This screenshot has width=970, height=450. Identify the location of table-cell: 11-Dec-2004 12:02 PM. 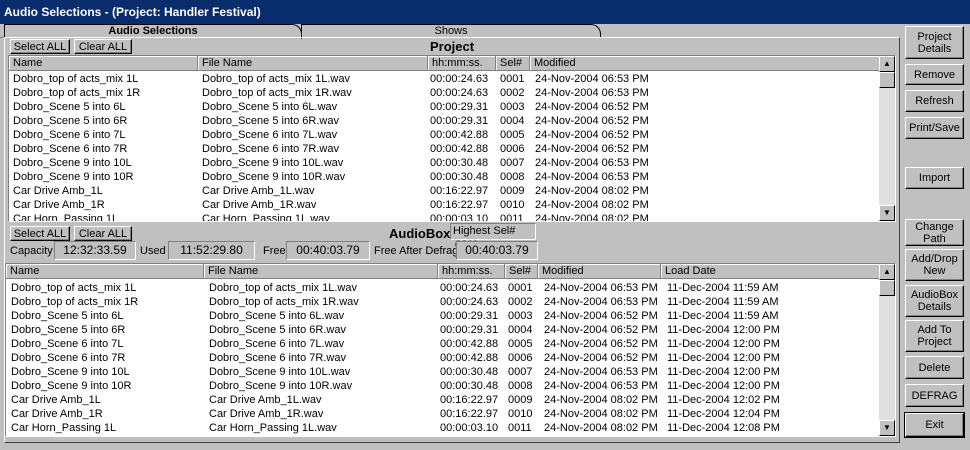
(723, 400).